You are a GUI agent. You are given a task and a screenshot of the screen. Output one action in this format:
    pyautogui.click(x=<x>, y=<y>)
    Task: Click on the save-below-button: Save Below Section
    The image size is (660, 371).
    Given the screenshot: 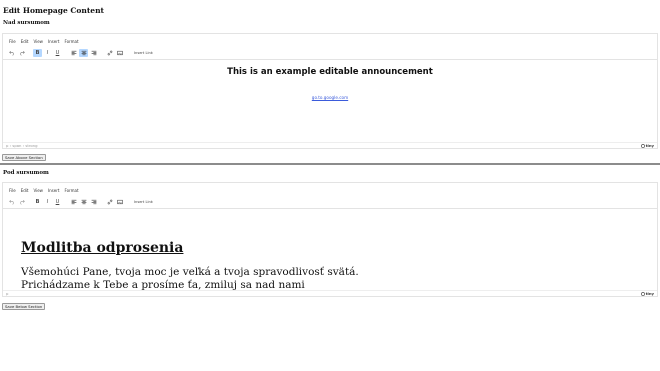 What is the action you would take?
    pyautogui.click(x=24, y=306)
    